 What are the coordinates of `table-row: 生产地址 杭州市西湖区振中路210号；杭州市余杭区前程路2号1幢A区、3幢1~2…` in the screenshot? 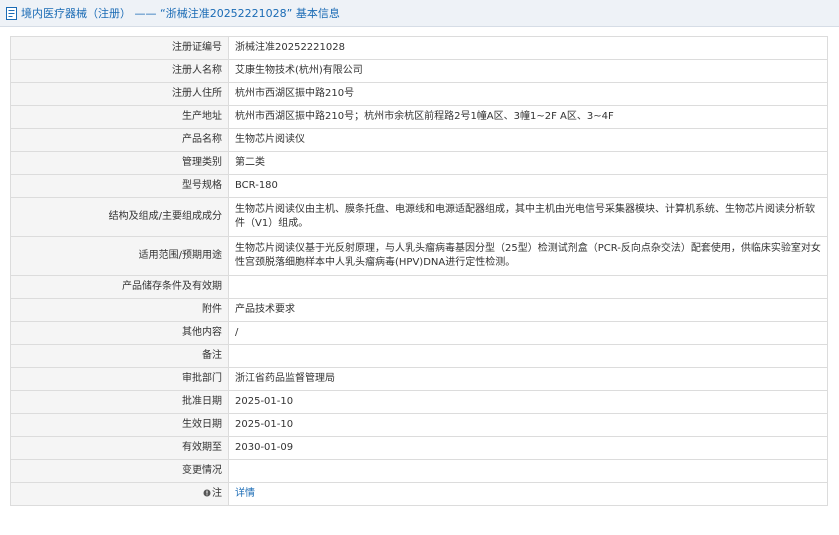 It's located at (419, 117).